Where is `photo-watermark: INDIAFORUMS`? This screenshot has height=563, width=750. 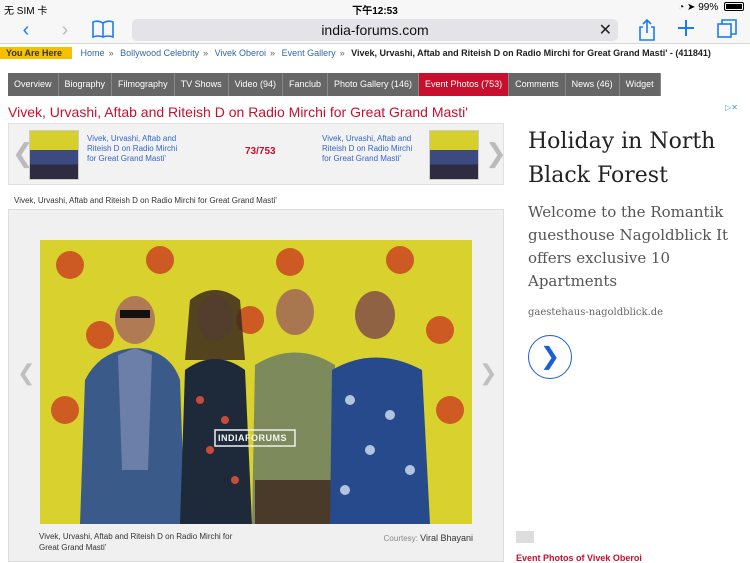
photo-watermark: INDIAFORUMS is located at coordinates (252, 438).